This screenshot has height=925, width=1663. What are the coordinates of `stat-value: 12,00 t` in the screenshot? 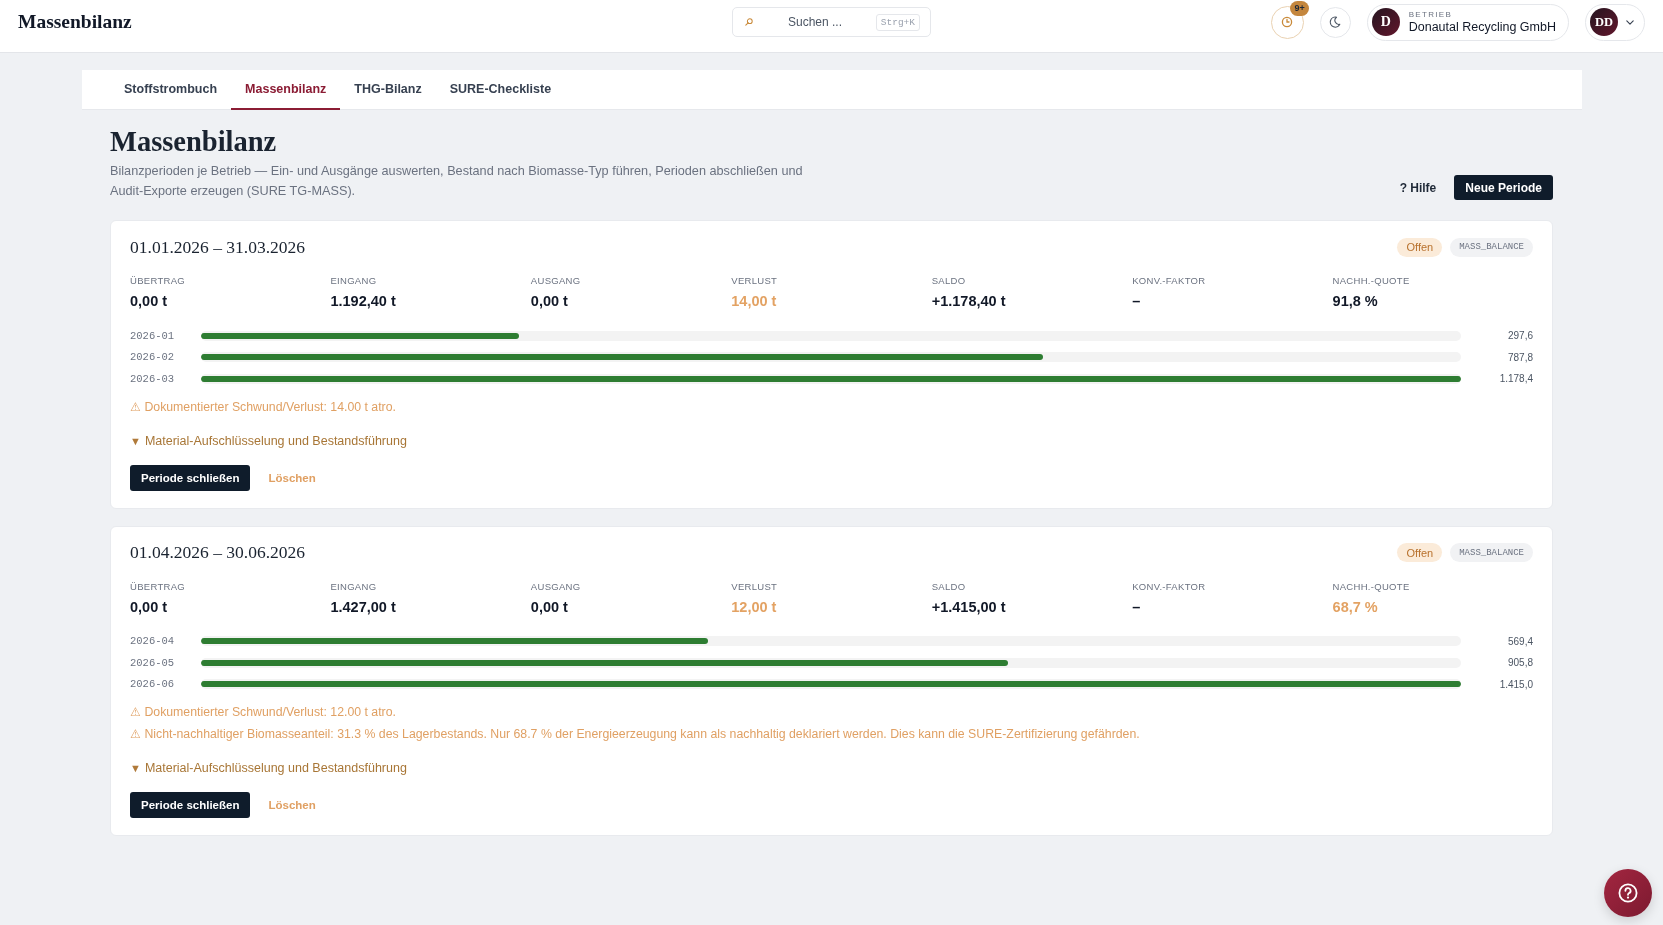 It's located at (754, 606).